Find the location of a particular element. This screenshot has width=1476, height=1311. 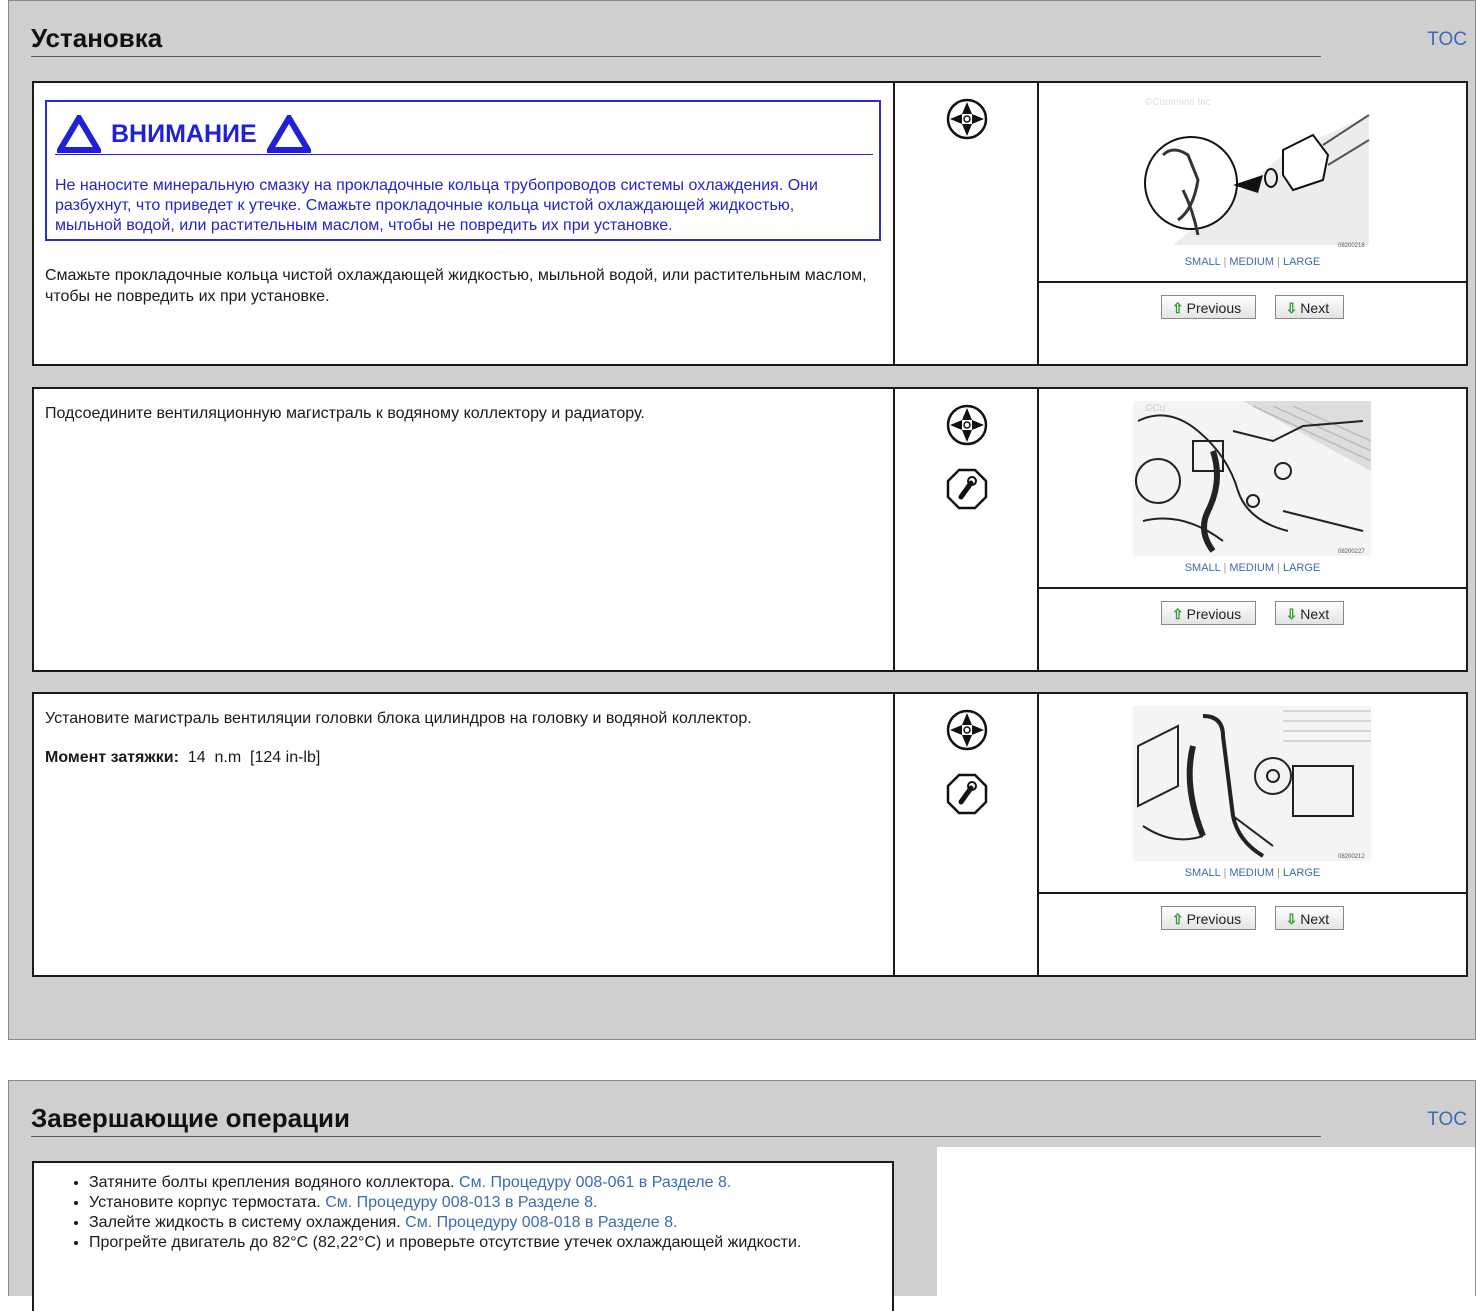

blank-area is located at coordinates (1206, 1221).